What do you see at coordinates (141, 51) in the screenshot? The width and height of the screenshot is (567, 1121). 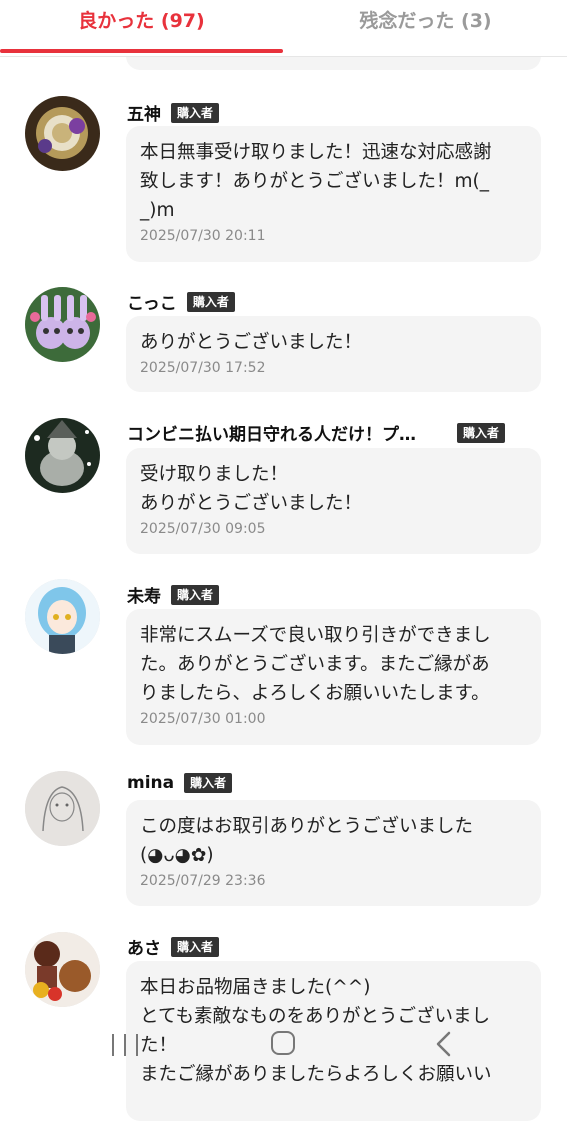 I see `active-tab-indicator` at bounding box center [141, 51].